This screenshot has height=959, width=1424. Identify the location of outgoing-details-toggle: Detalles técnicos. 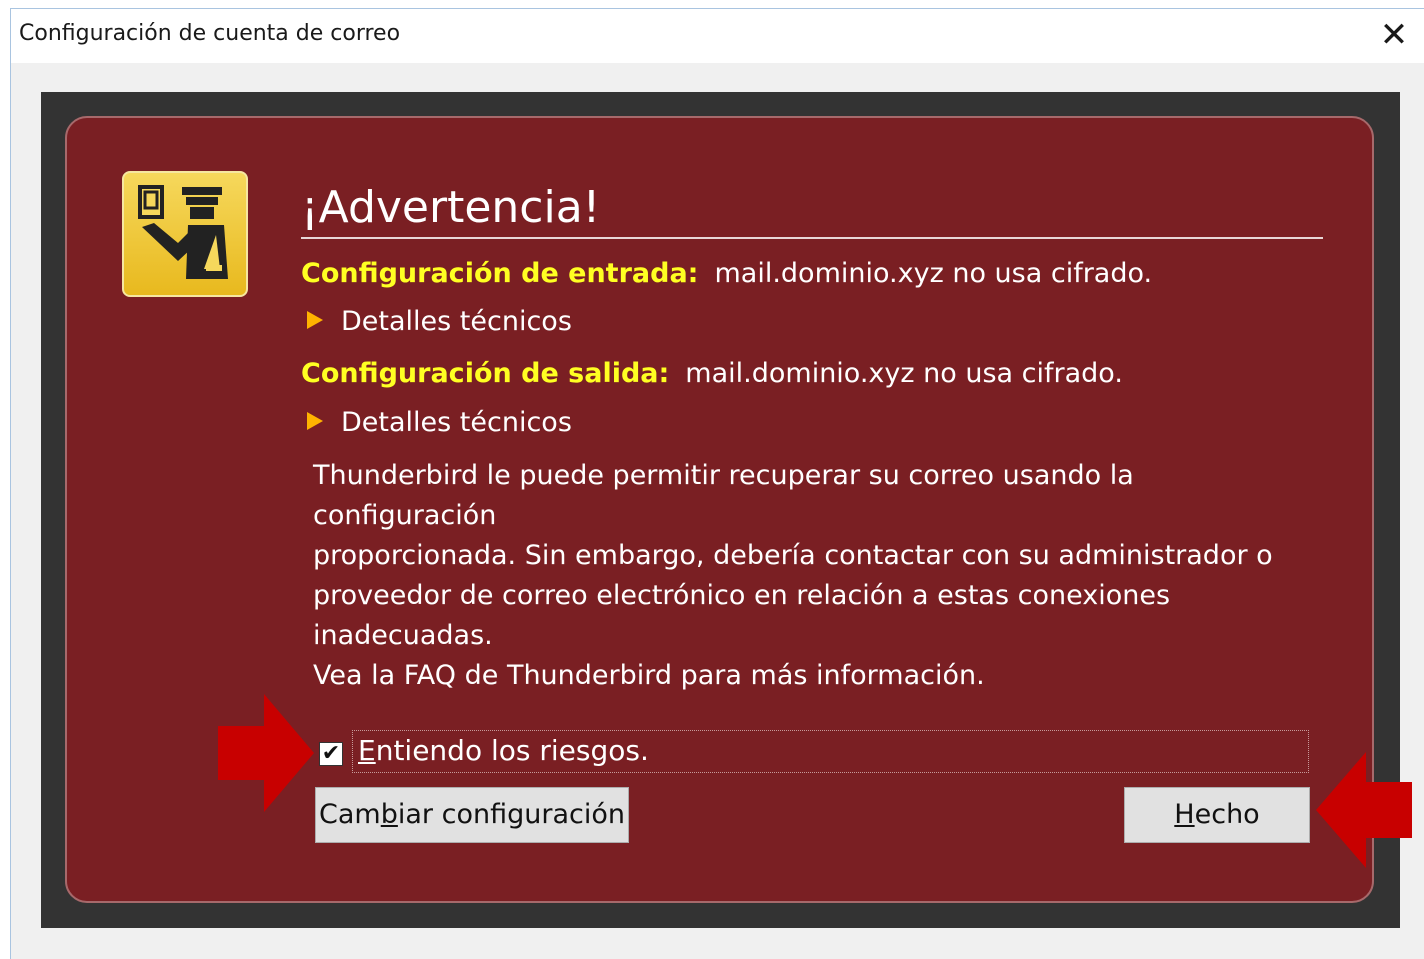
(439, 422).